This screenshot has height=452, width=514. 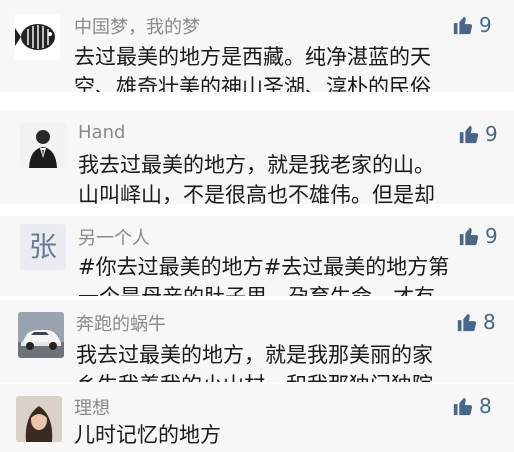 I want to click on comment-text-line: 空、雄奇壮美的神山圣湖、淳朴的民俗, so click(x=252, y=83).